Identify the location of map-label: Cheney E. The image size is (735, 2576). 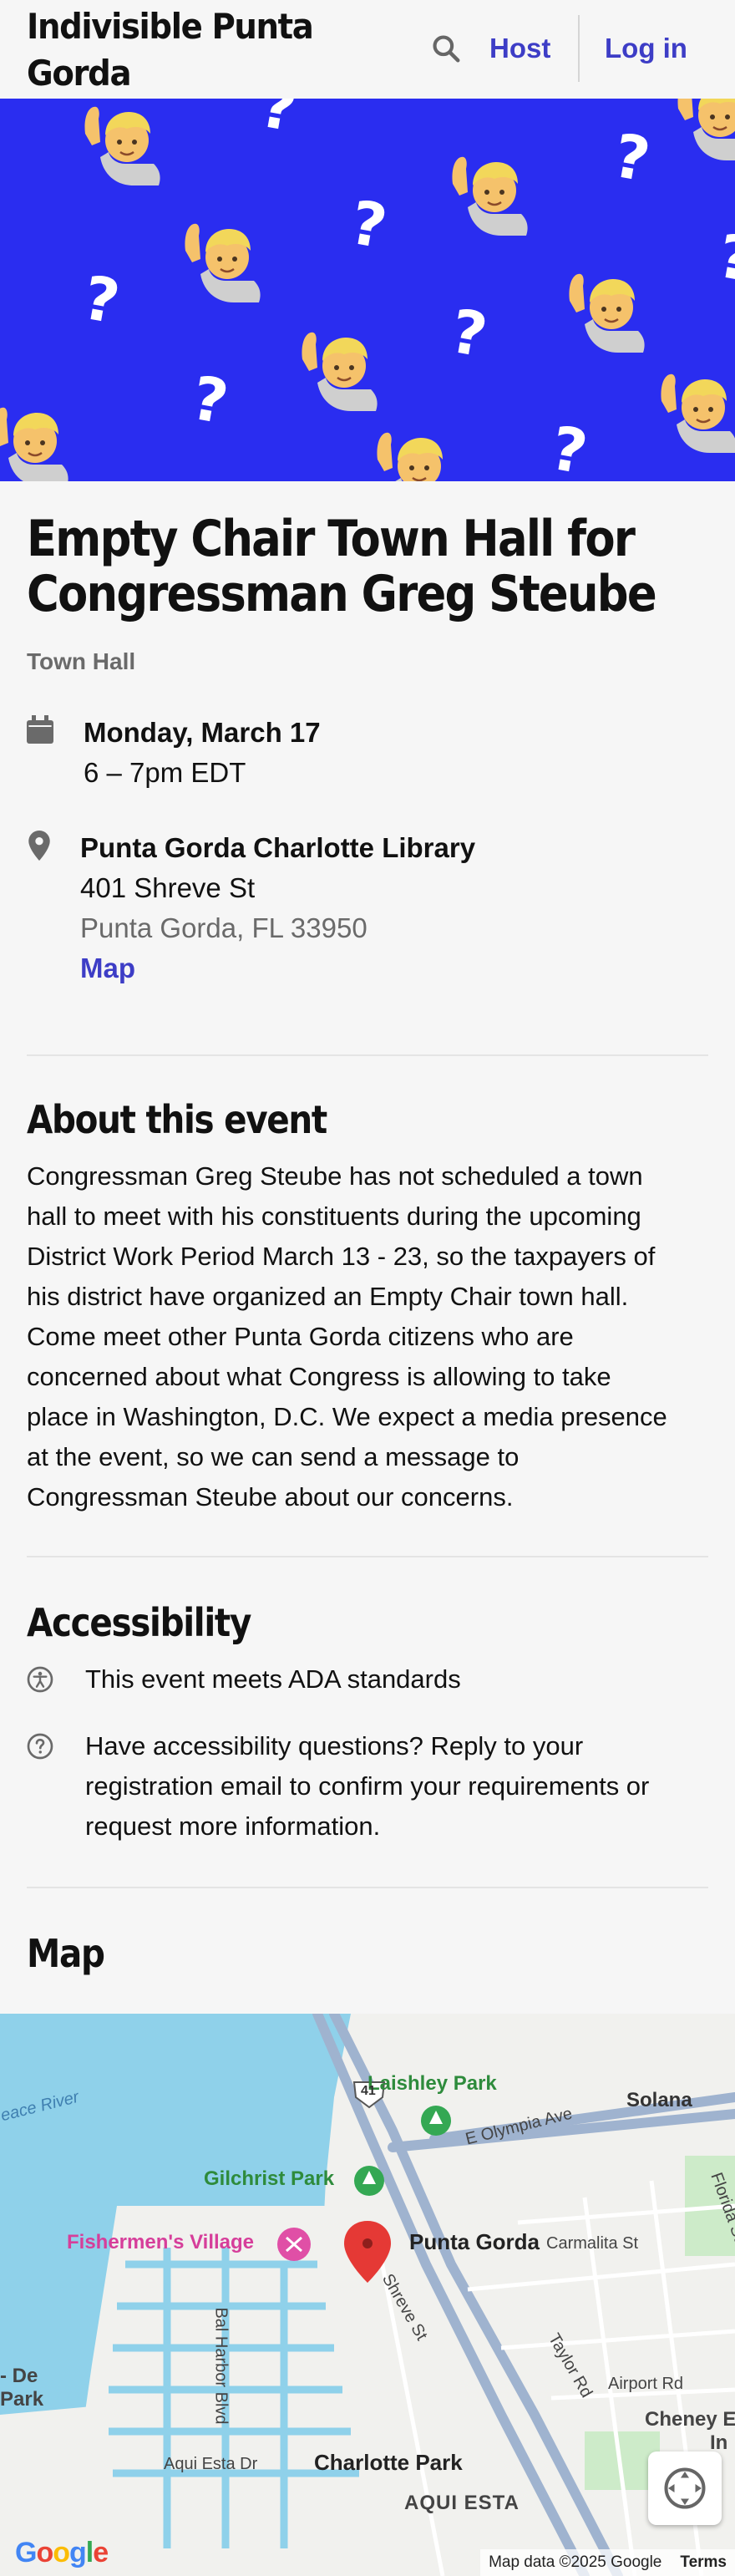
(690, 2419).